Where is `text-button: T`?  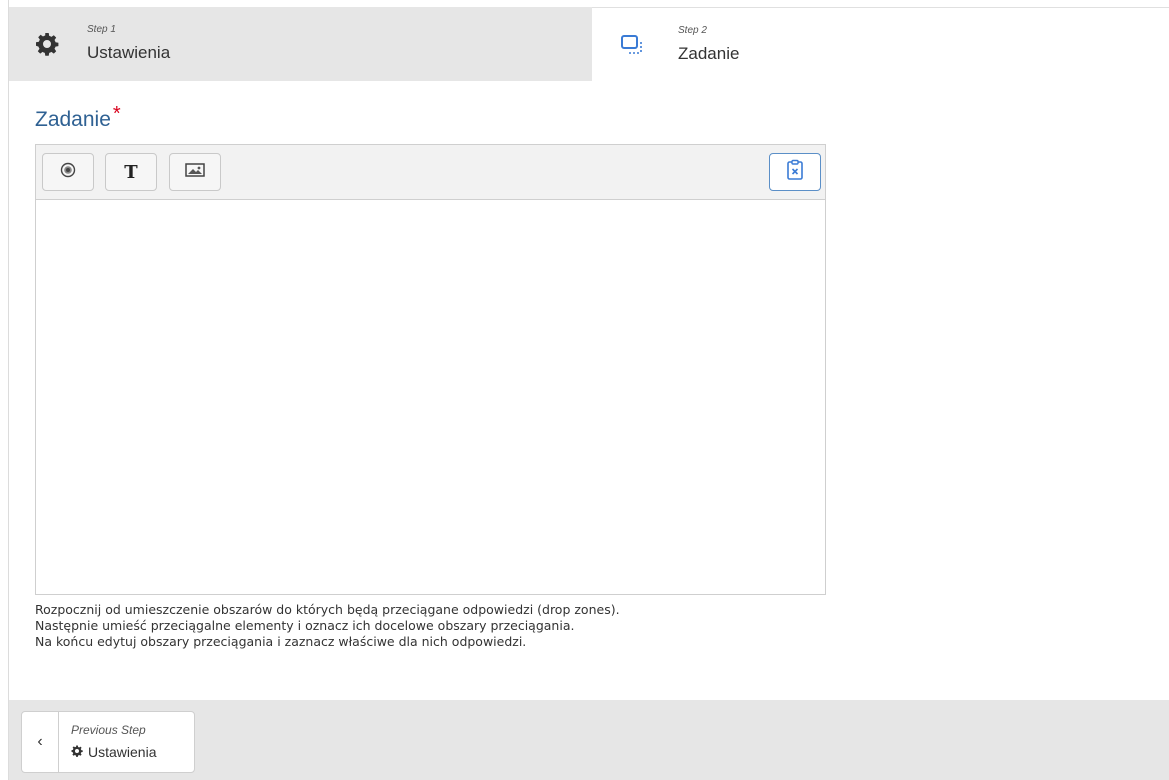 text-button: T is located at coordinates (131, 172).